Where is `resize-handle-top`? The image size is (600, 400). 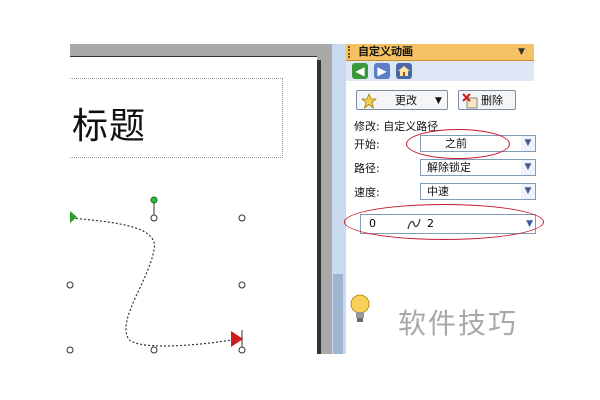
resize-handle-top is located at coordinates (154, 218).